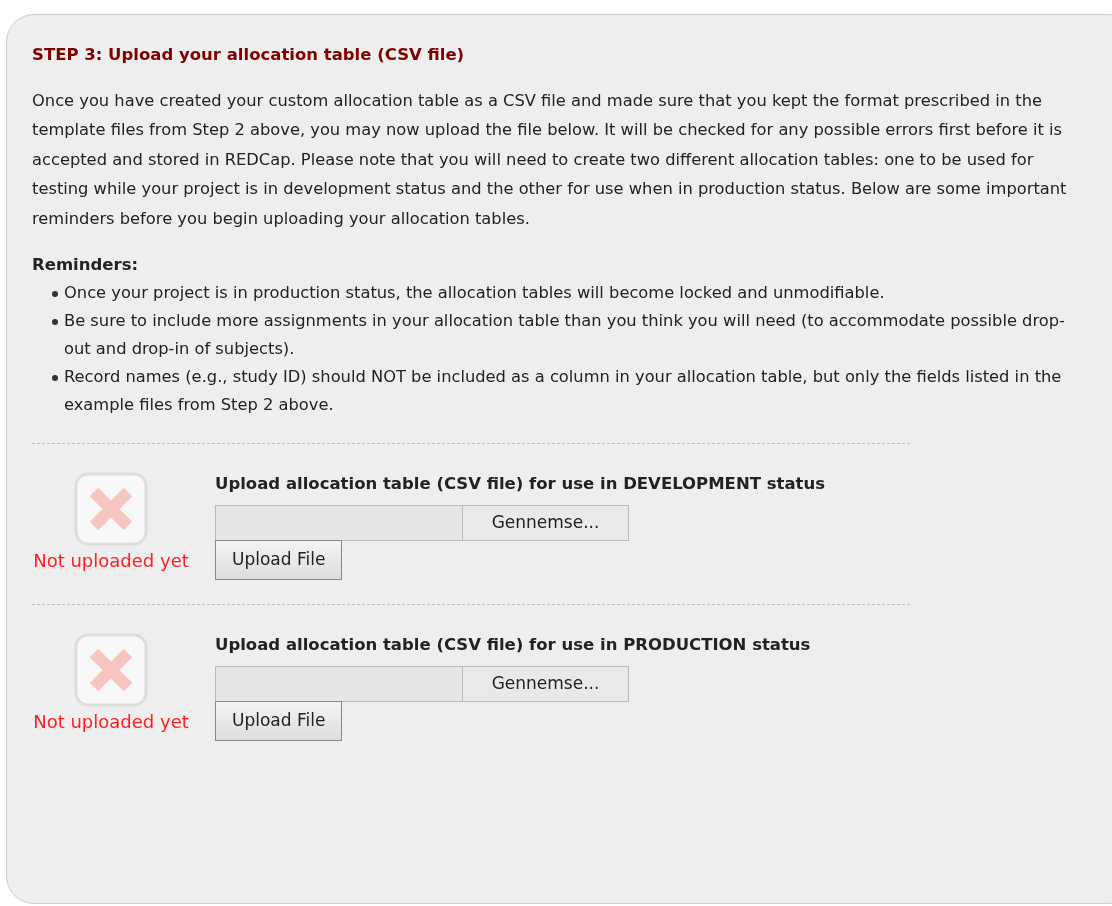 This screenshot has width=1112, height=906. What do you see at coordinates (563, 391) in the screenshot?
I see `reminder-text: Record names (e.g., study ID) should NOT be included as a column in your allocation table, but only the fields listed in the example files from Step 2 above.` at bounding box center [563, 391].